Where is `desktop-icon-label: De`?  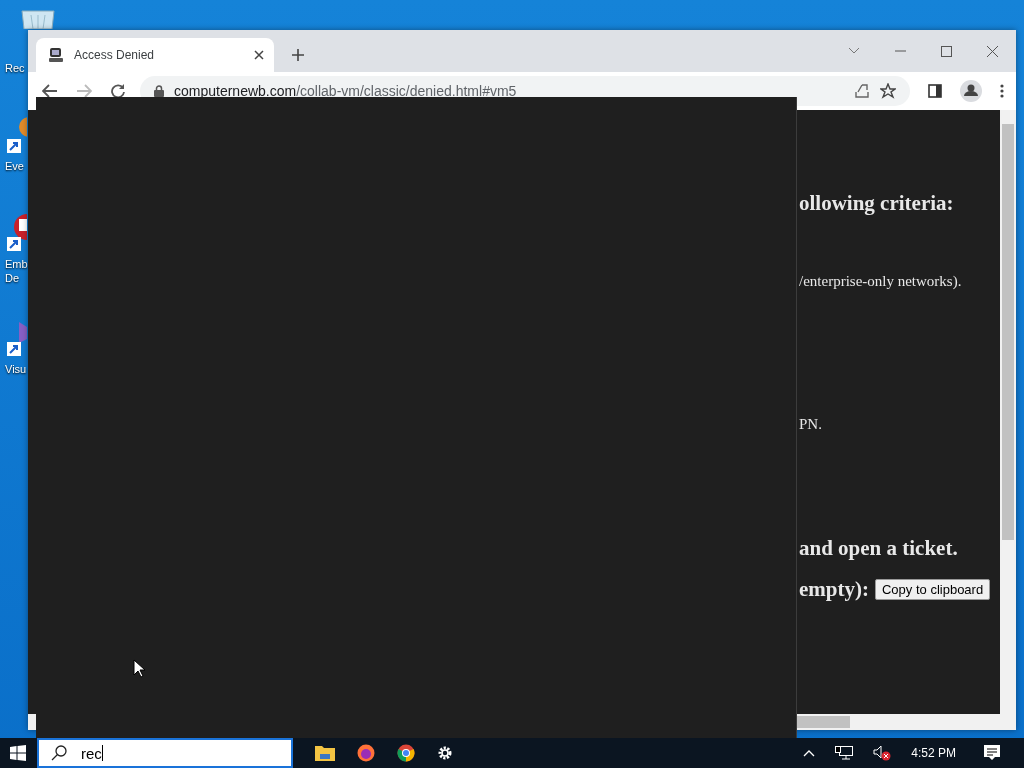 desktop-icon-label: De is located at coordinates (12, 278).